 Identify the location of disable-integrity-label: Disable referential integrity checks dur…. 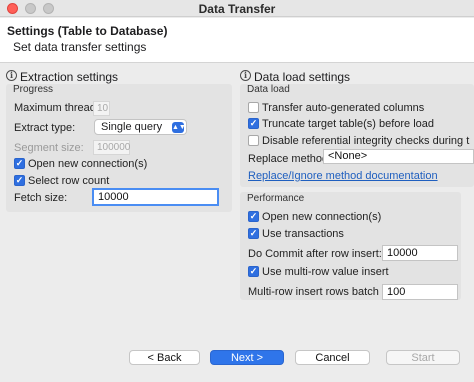
(366, 141).